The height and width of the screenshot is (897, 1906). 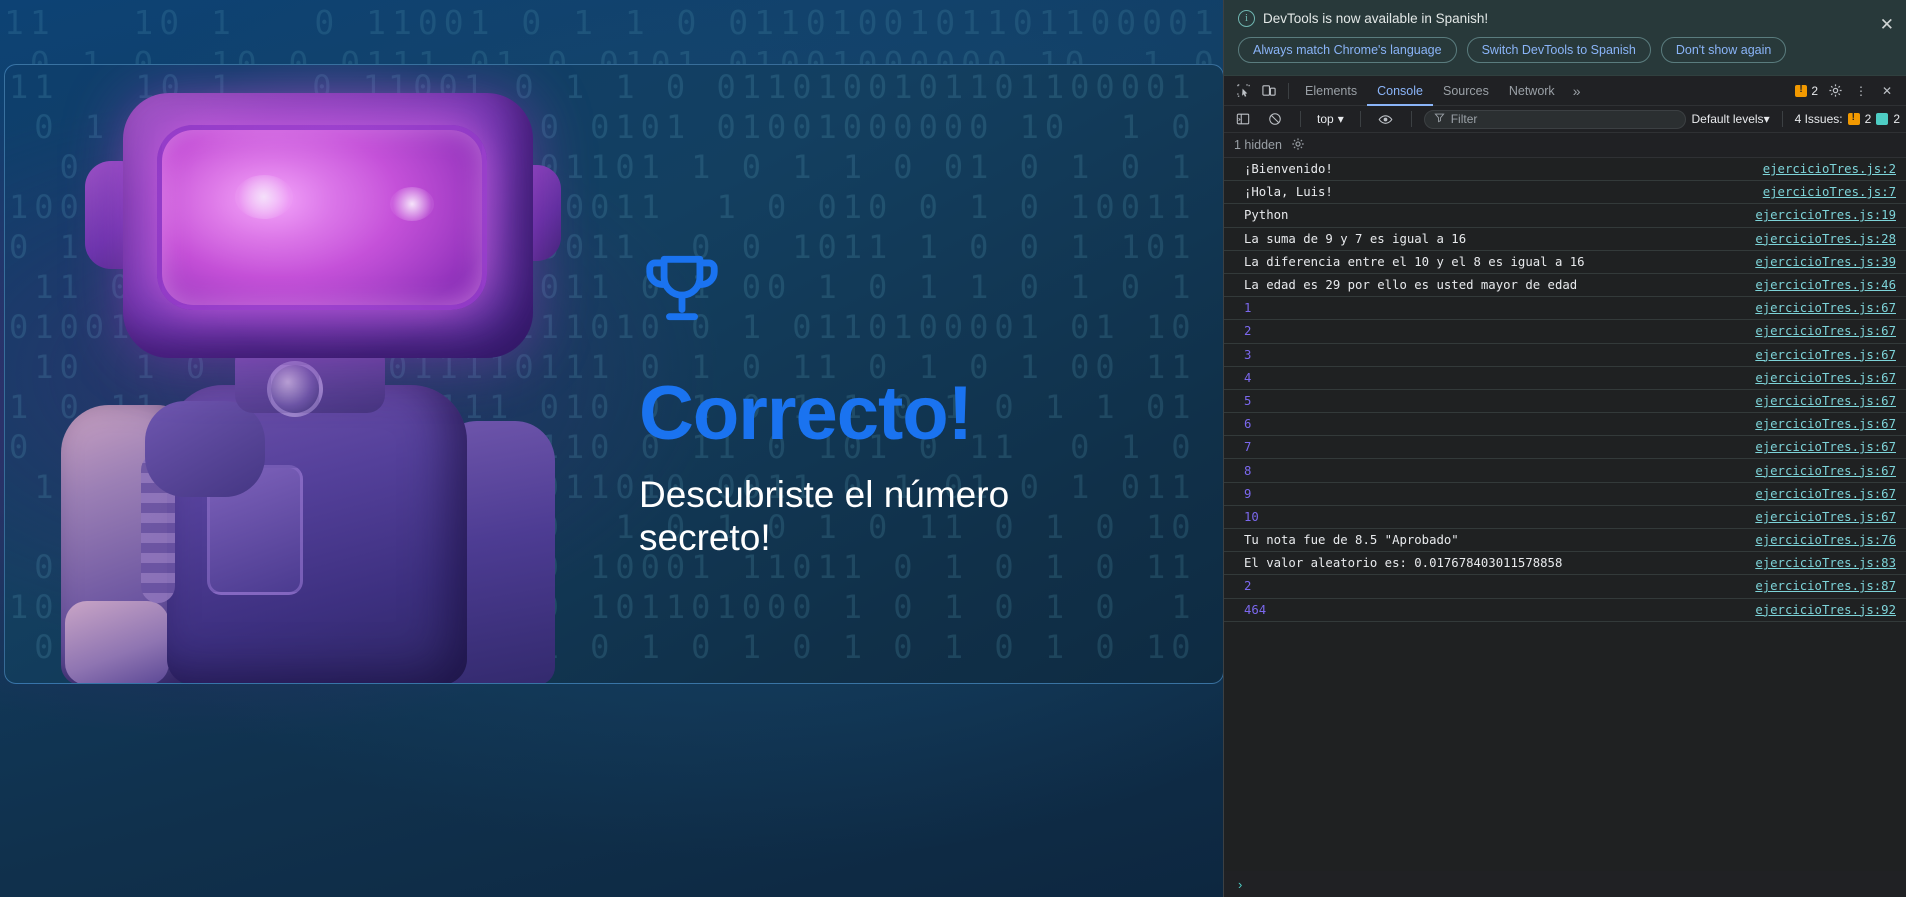 What do you see at coordinates (1565, 610) in the screenshot?
I see `console-message-row: 464 ejercicioTres.js:92` at bounding box center [1565, 610].